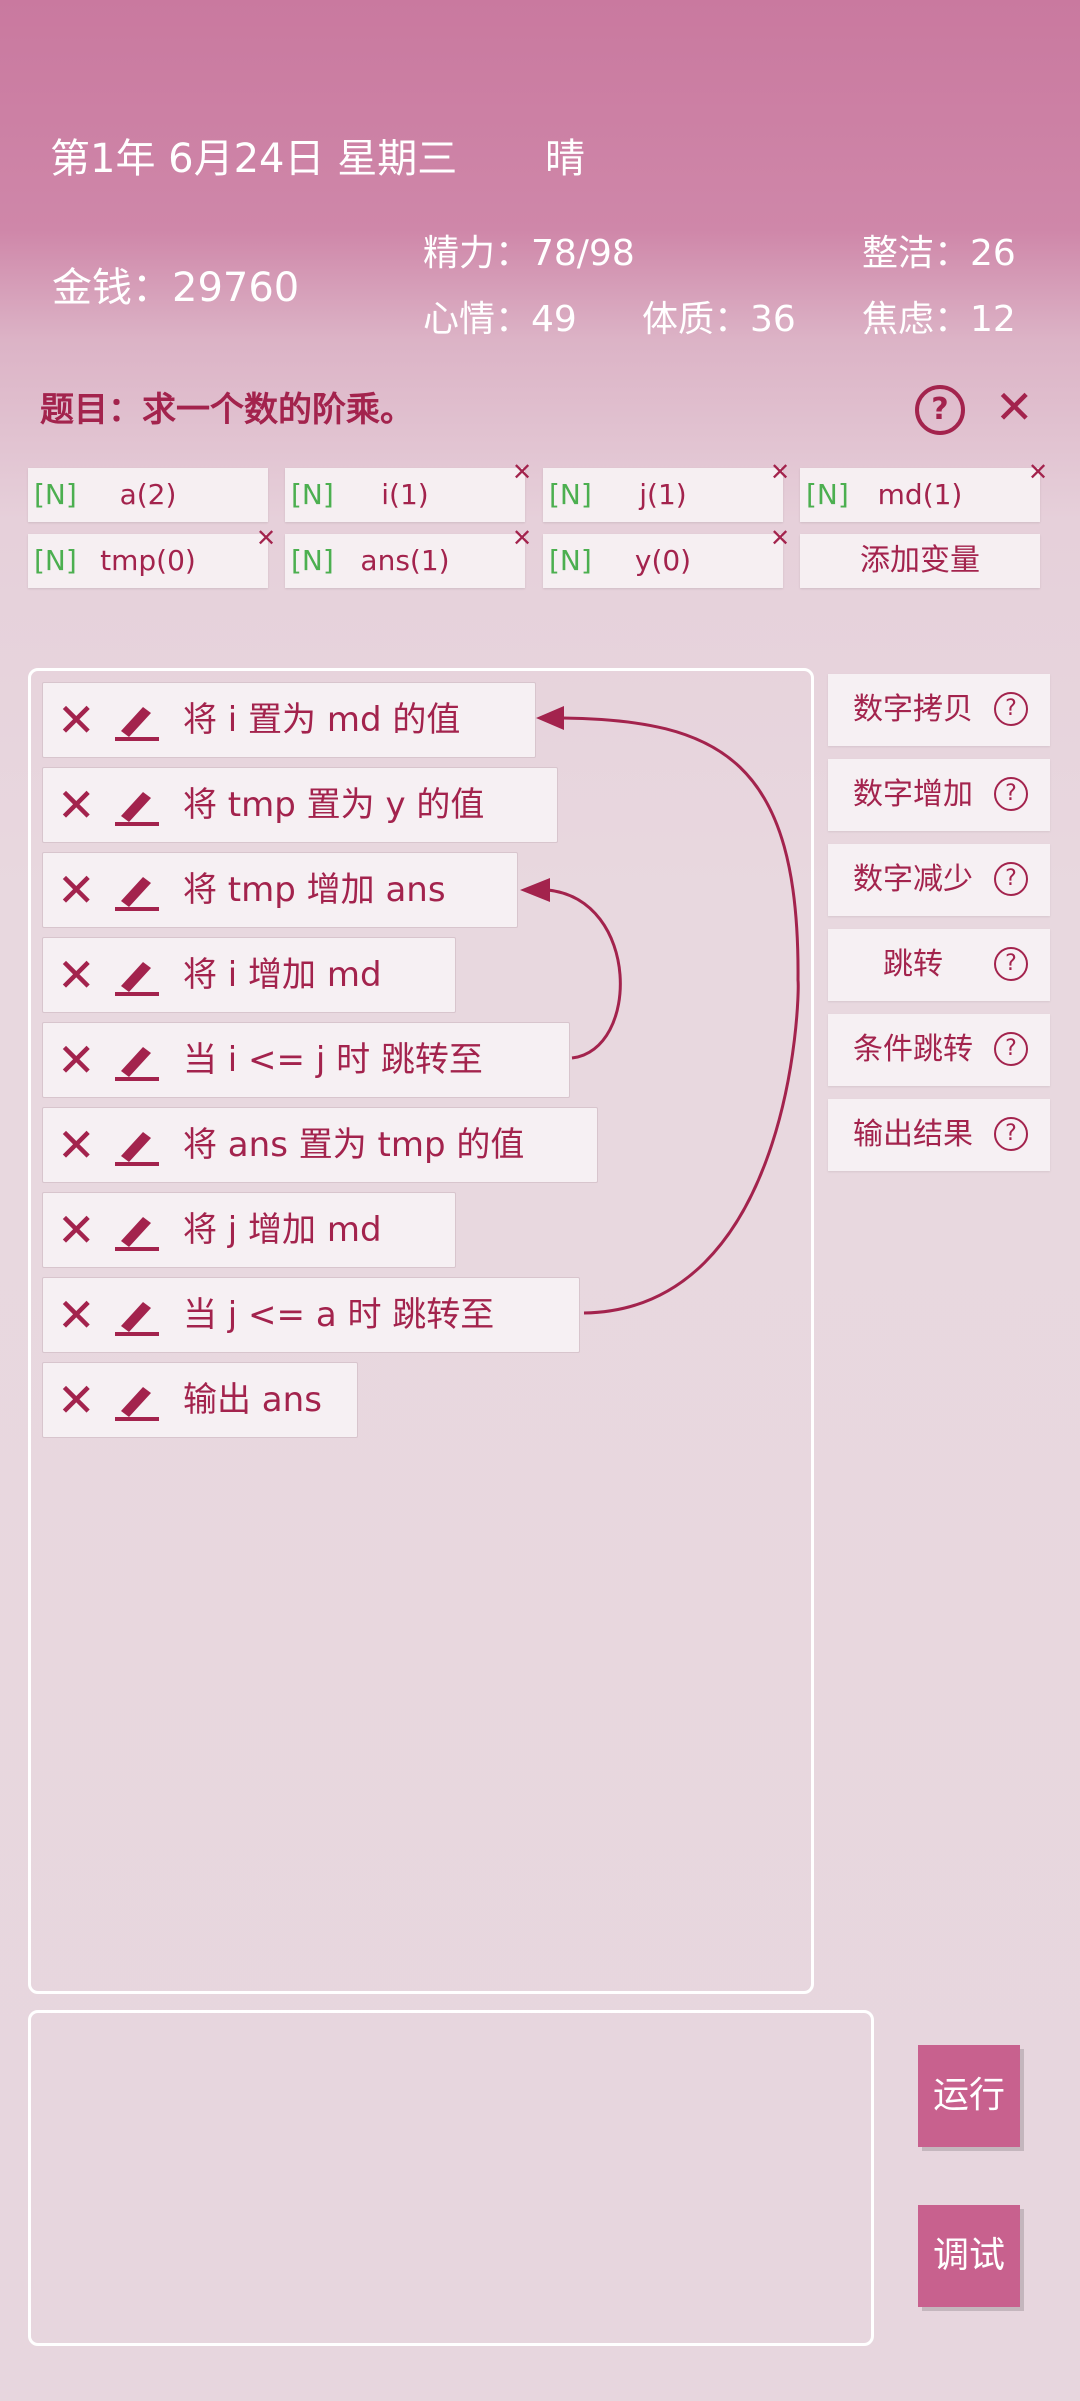 The width and height of the screenshot is (1080, 2401). Describe the element at coordinates (719, 319) in the screenshot. I see `physique-stat: 体质：36` at that location.